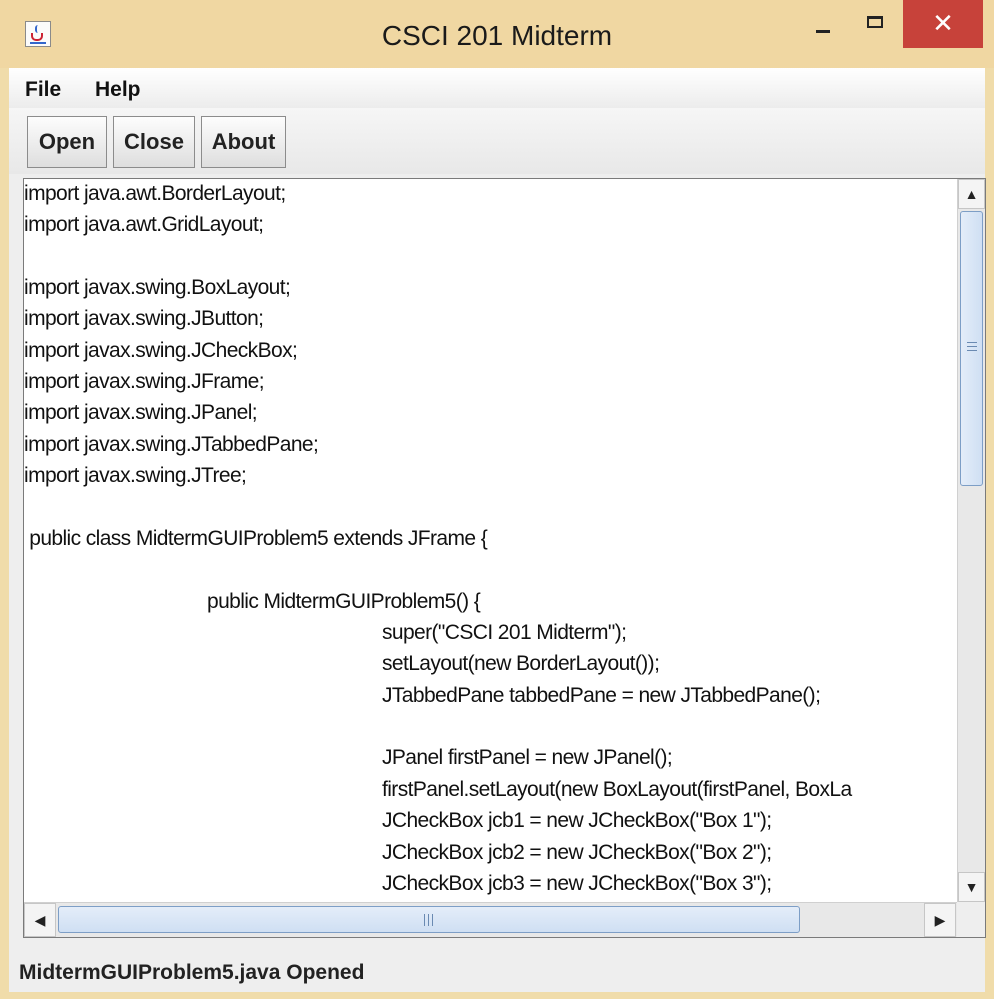 This screenshot has width=994, height=999. Describe the element at coordinates (497, 965) in the screenshot. I see `status-bar: MidtermGUIProblem5.java Opened` at that location.